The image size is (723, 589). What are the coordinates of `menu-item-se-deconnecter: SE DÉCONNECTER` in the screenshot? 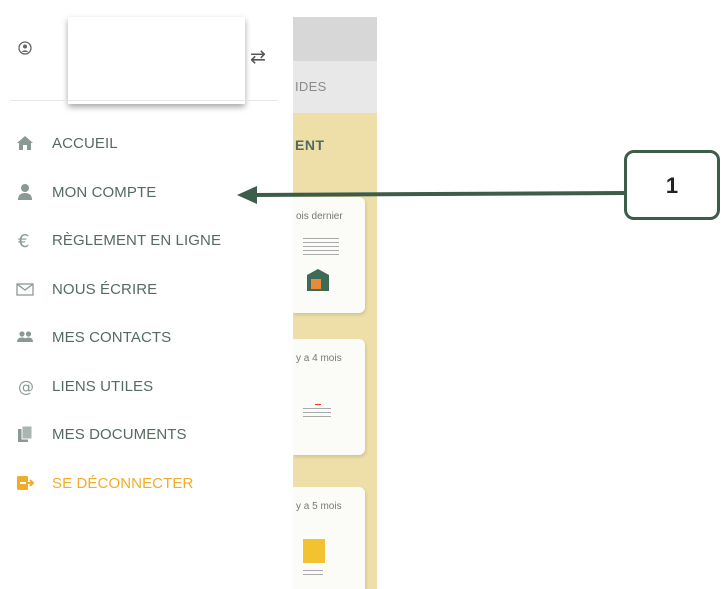 It's located at (145, 483).